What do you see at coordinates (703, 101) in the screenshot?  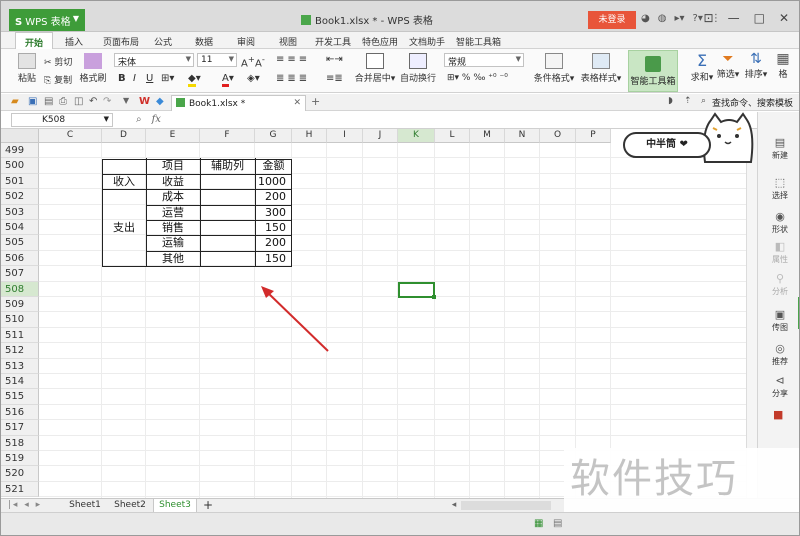 I see `search-icon: ⌕` at bounding box center [703, 101].